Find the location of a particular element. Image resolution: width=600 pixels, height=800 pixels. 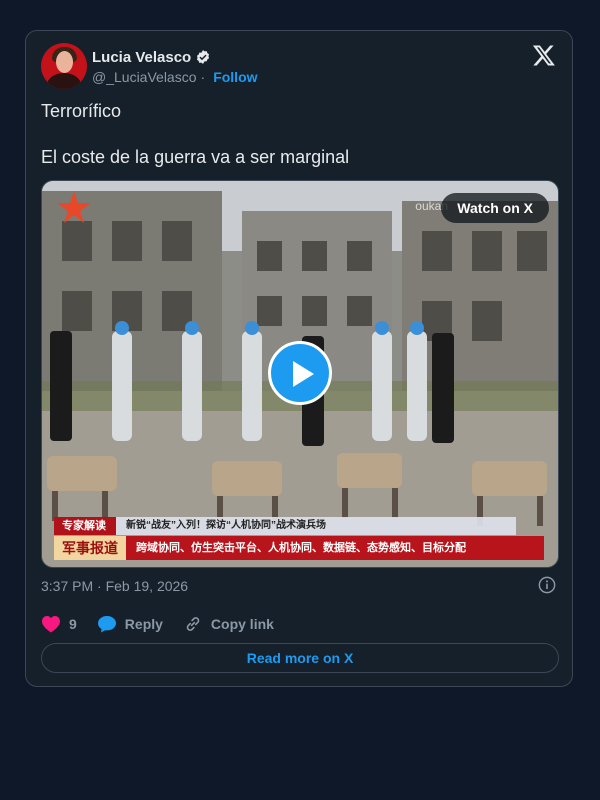

like-button: 9 is located at coordinates (59, 624).